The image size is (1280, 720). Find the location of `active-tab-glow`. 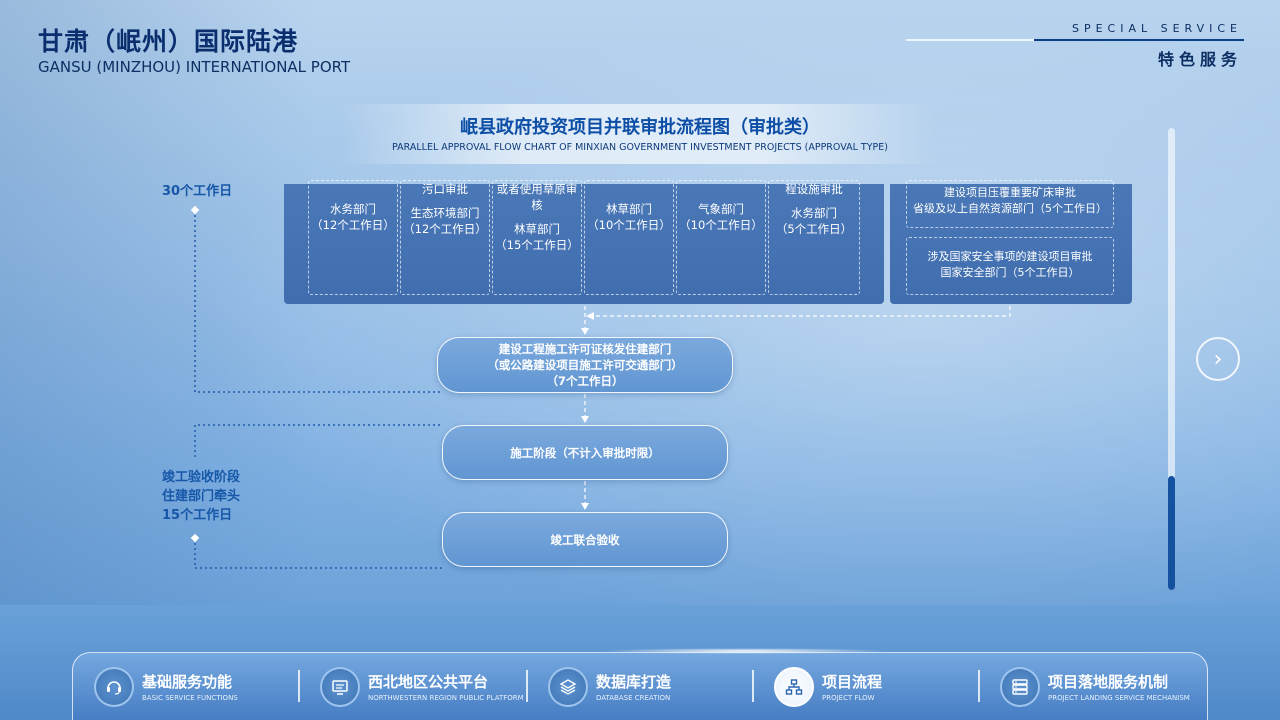

active-tab-glow is located at coordinates (745, 651).